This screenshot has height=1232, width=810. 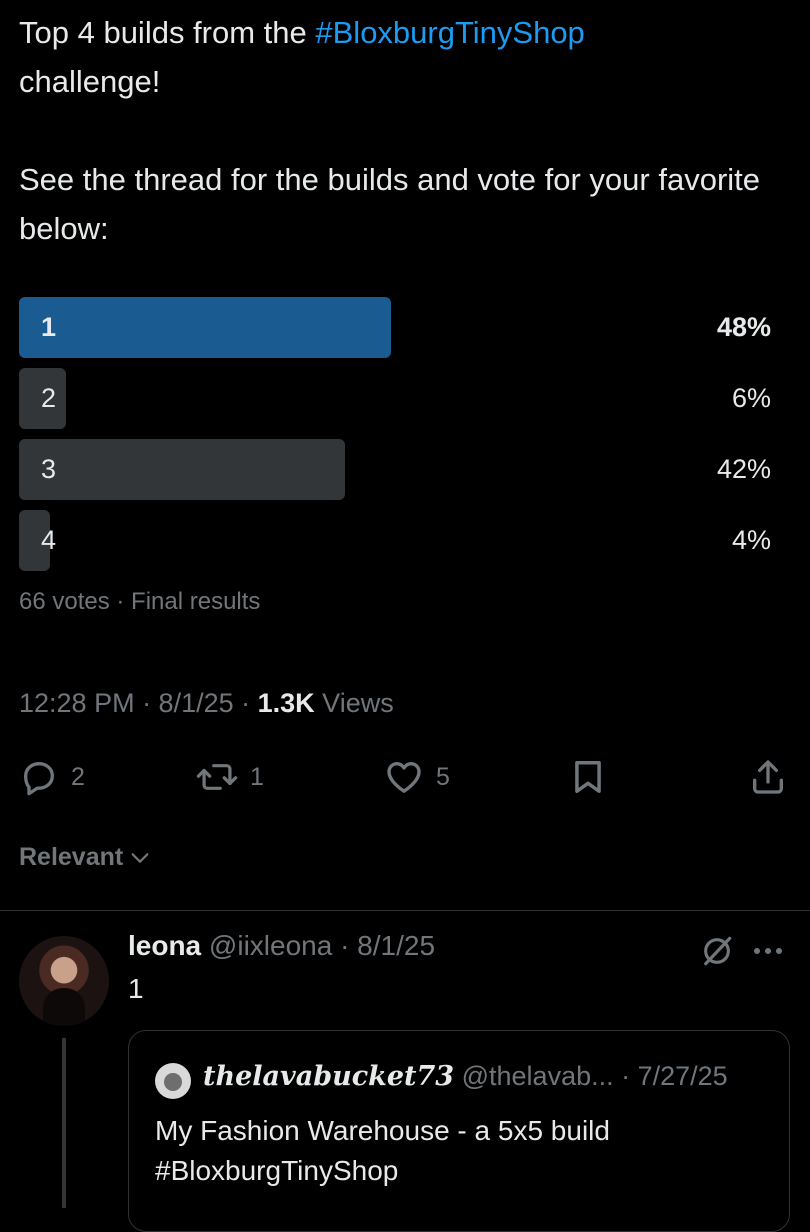 What do you see at coordinates (217, 777) in the screenshot?
I see `retweet-icon` at bounding box center [217, 777].